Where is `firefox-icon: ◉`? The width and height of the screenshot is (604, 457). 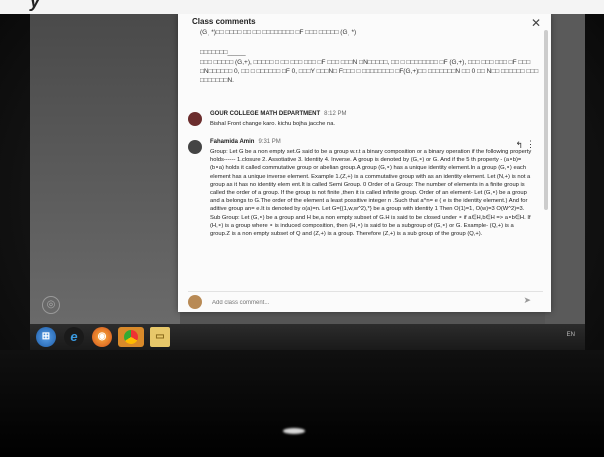
firefox-icon: ◉ is located at coordinates (102, 337).